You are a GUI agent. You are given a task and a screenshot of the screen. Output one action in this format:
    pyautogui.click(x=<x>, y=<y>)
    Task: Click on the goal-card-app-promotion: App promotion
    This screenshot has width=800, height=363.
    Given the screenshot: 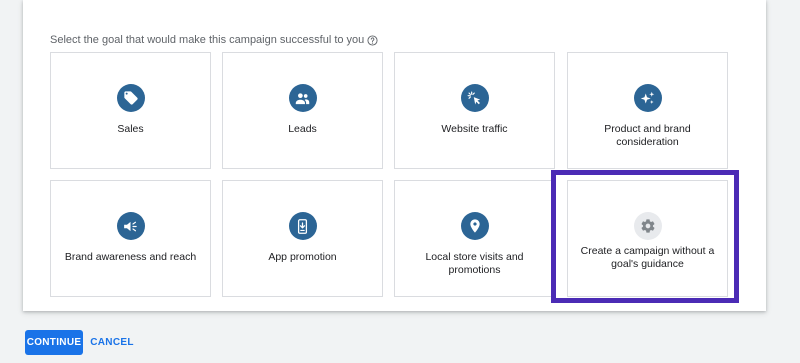 What is the action you would take?
    pyautogui.click(x=302, y=238)
    